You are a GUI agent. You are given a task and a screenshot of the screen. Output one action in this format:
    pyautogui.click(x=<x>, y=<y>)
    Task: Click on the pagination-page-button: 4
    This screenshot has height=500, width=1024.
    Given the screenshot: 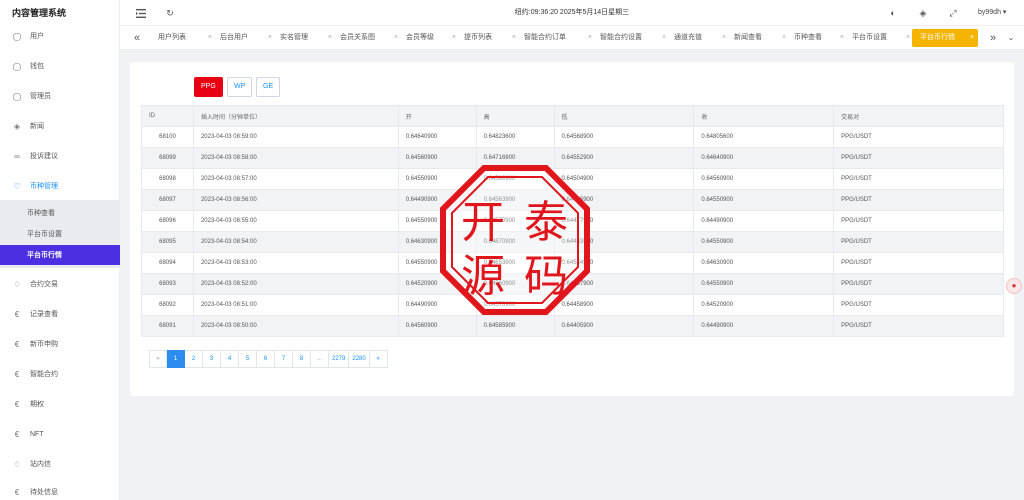 What is the action you would take?
    pyautogui.click(x=230, y=359)
    